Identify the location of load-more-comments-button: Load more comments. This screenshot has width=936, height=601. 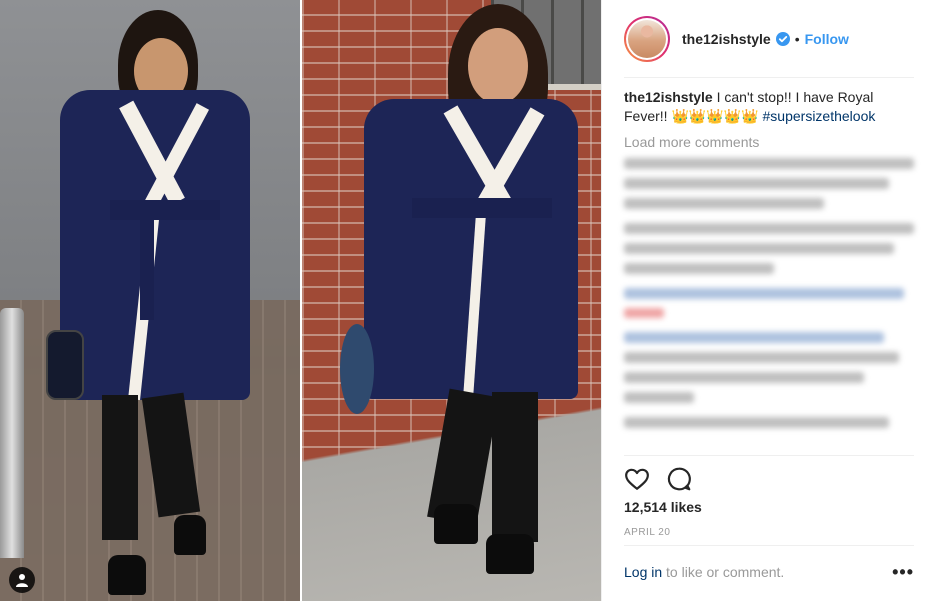
(770, 142).